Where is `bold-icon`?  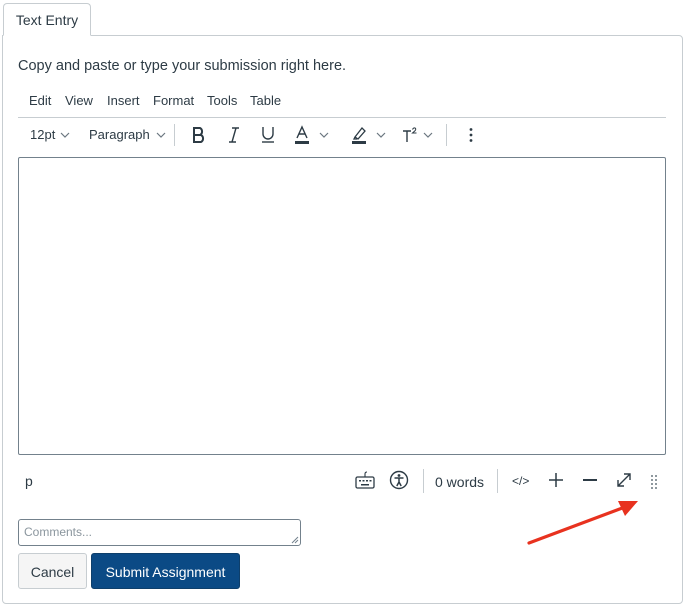
bold-icon is located at coordinates (199, 135).